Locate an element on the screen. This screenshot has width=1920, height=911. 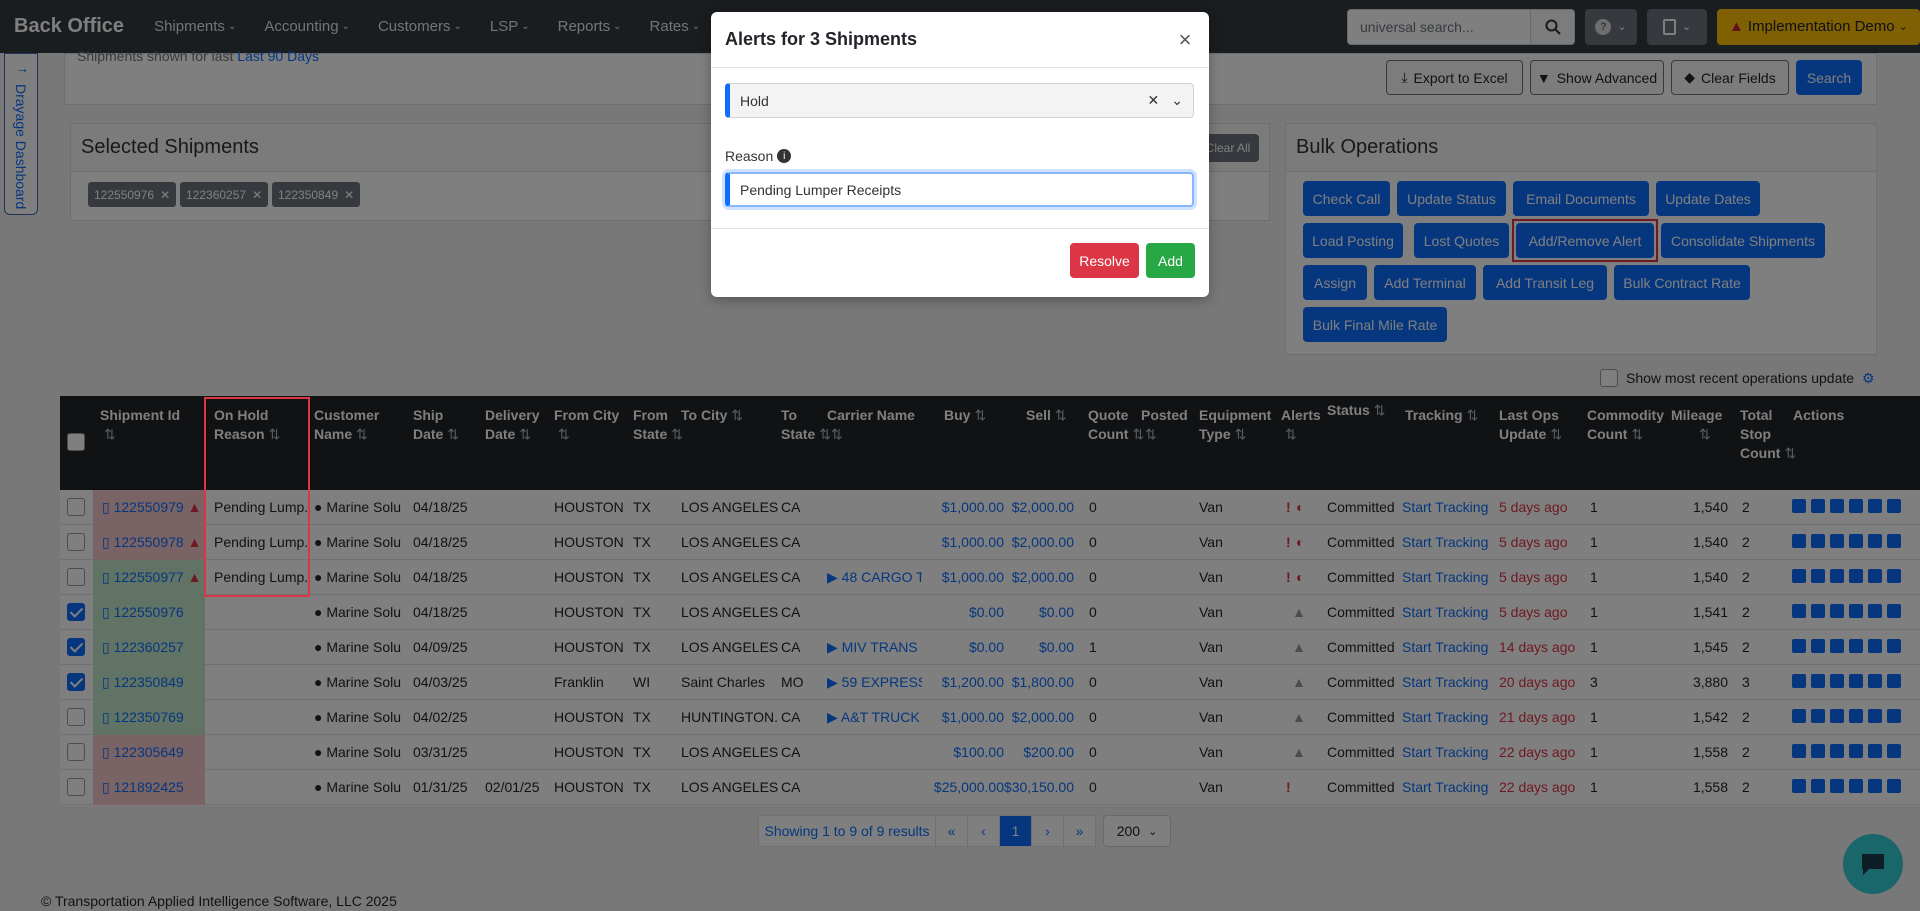
select-controls: ✕ ⌄ is located at coordinates (1165, 100).